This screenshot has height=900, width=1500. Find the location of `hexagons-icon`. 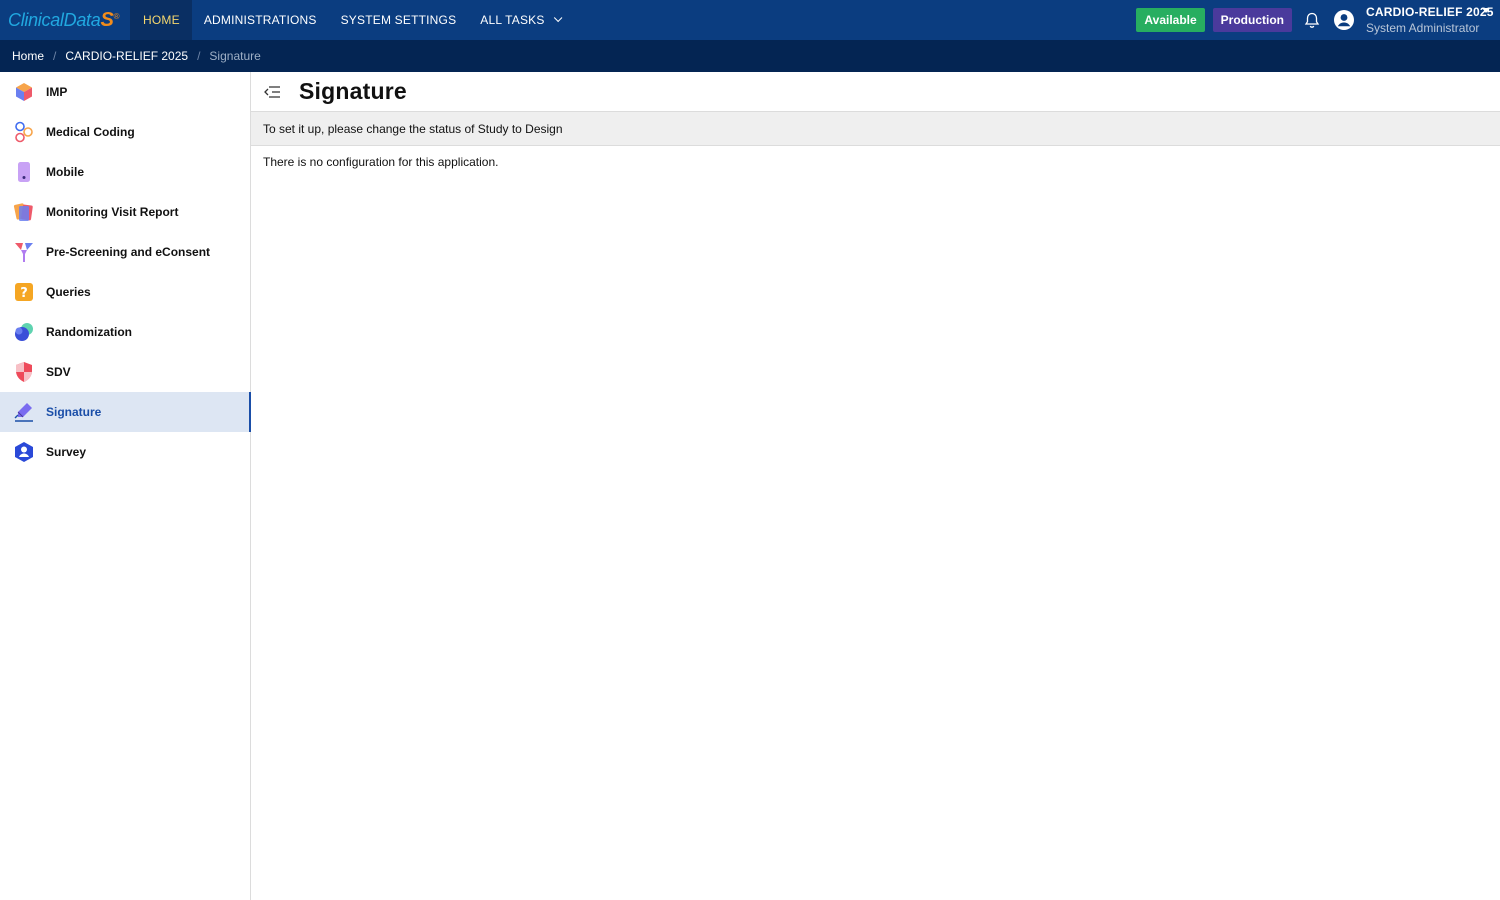

hexagons-icon is located at coordinates (24, 132).